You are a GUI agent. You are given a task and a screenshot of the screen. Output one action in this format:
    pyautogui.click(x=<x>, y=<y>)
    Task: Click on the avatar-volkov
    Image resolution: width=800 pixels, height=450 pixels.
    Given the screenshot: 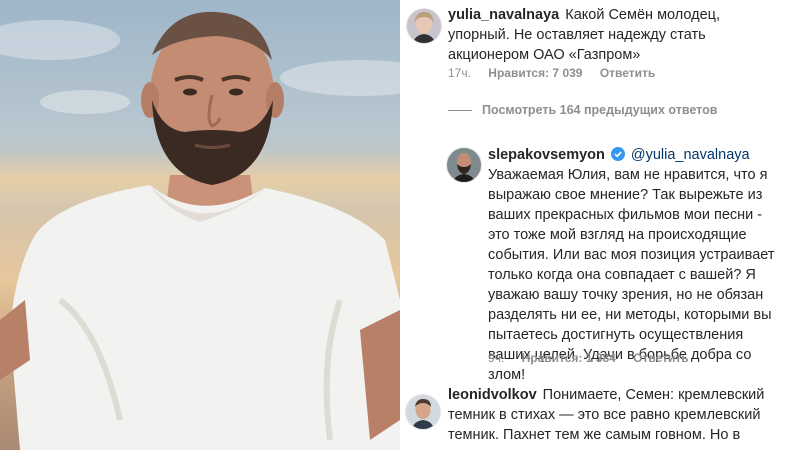 What is the action you would take?
    pyautogui.click(x=423, y=412)
    